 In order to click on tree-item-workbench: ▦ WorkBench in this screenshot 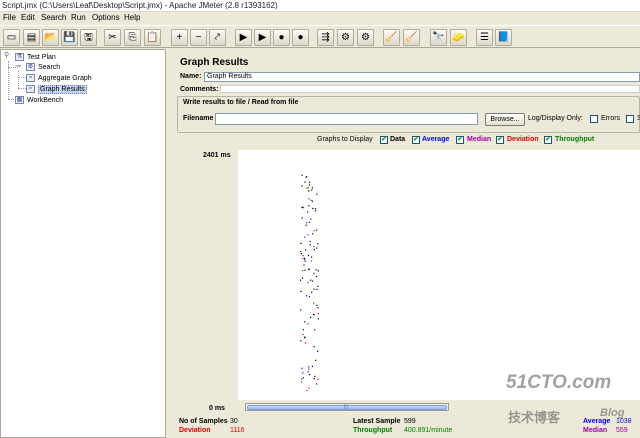, I will do `click(39, 100)`.